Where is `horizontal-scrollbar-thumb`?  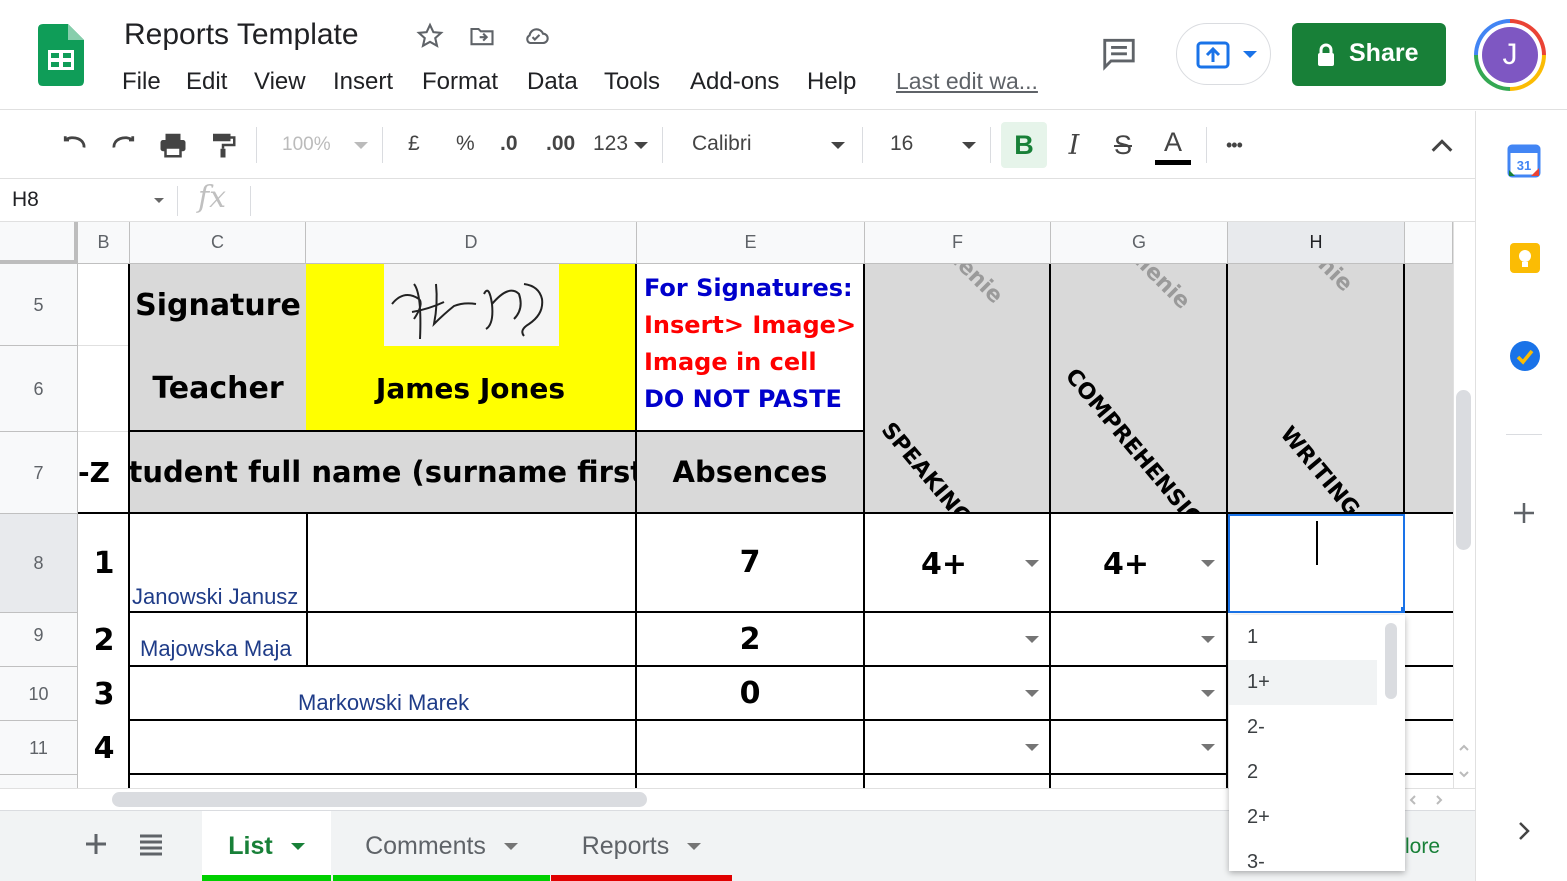 horizontal-scrollbar-thumb is located at coordinates (379, 799).